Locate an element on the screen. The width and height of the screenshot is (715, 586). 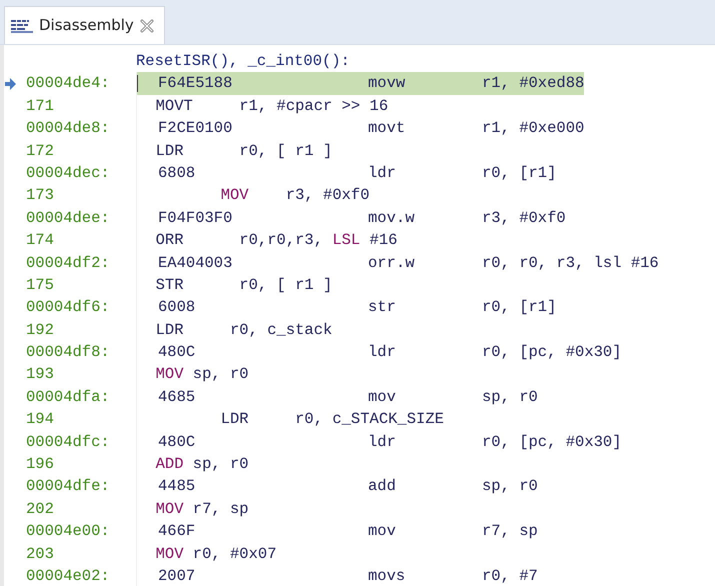
line-number: 202 is located at coordinates (40, 509).